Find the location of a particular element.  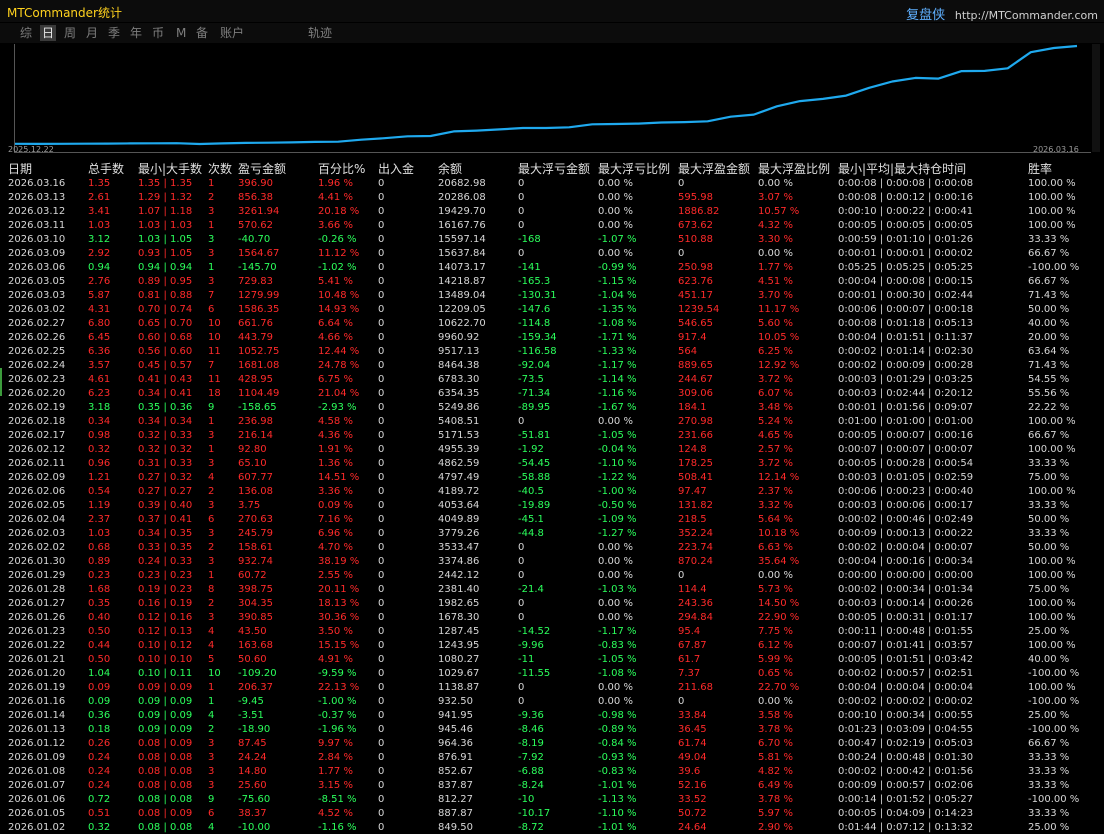

tab-10: 轨迹 is located at coordinates (320, 33).